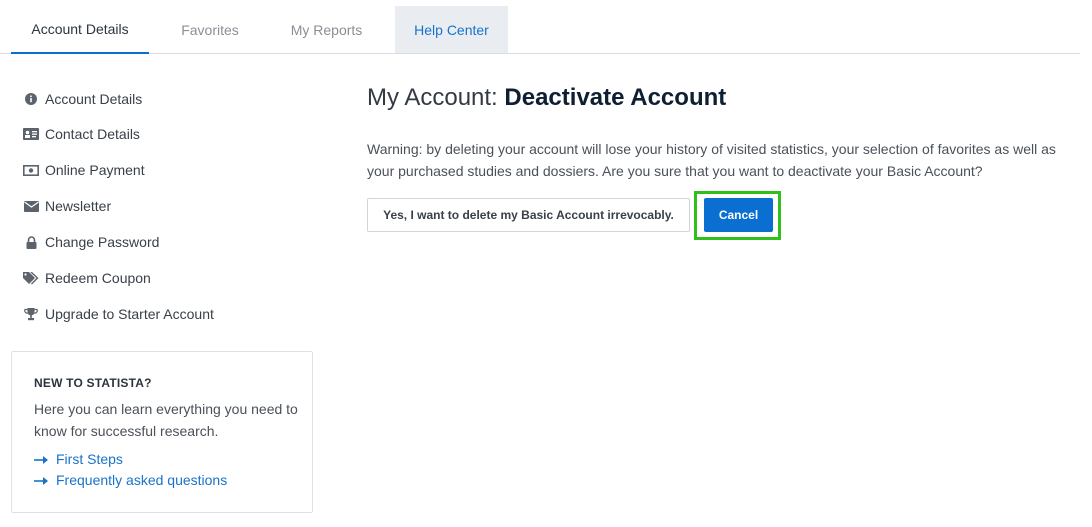 This screenshot has width=1092, height=527. I want to click on contact-card-icon, so click(31, 134).